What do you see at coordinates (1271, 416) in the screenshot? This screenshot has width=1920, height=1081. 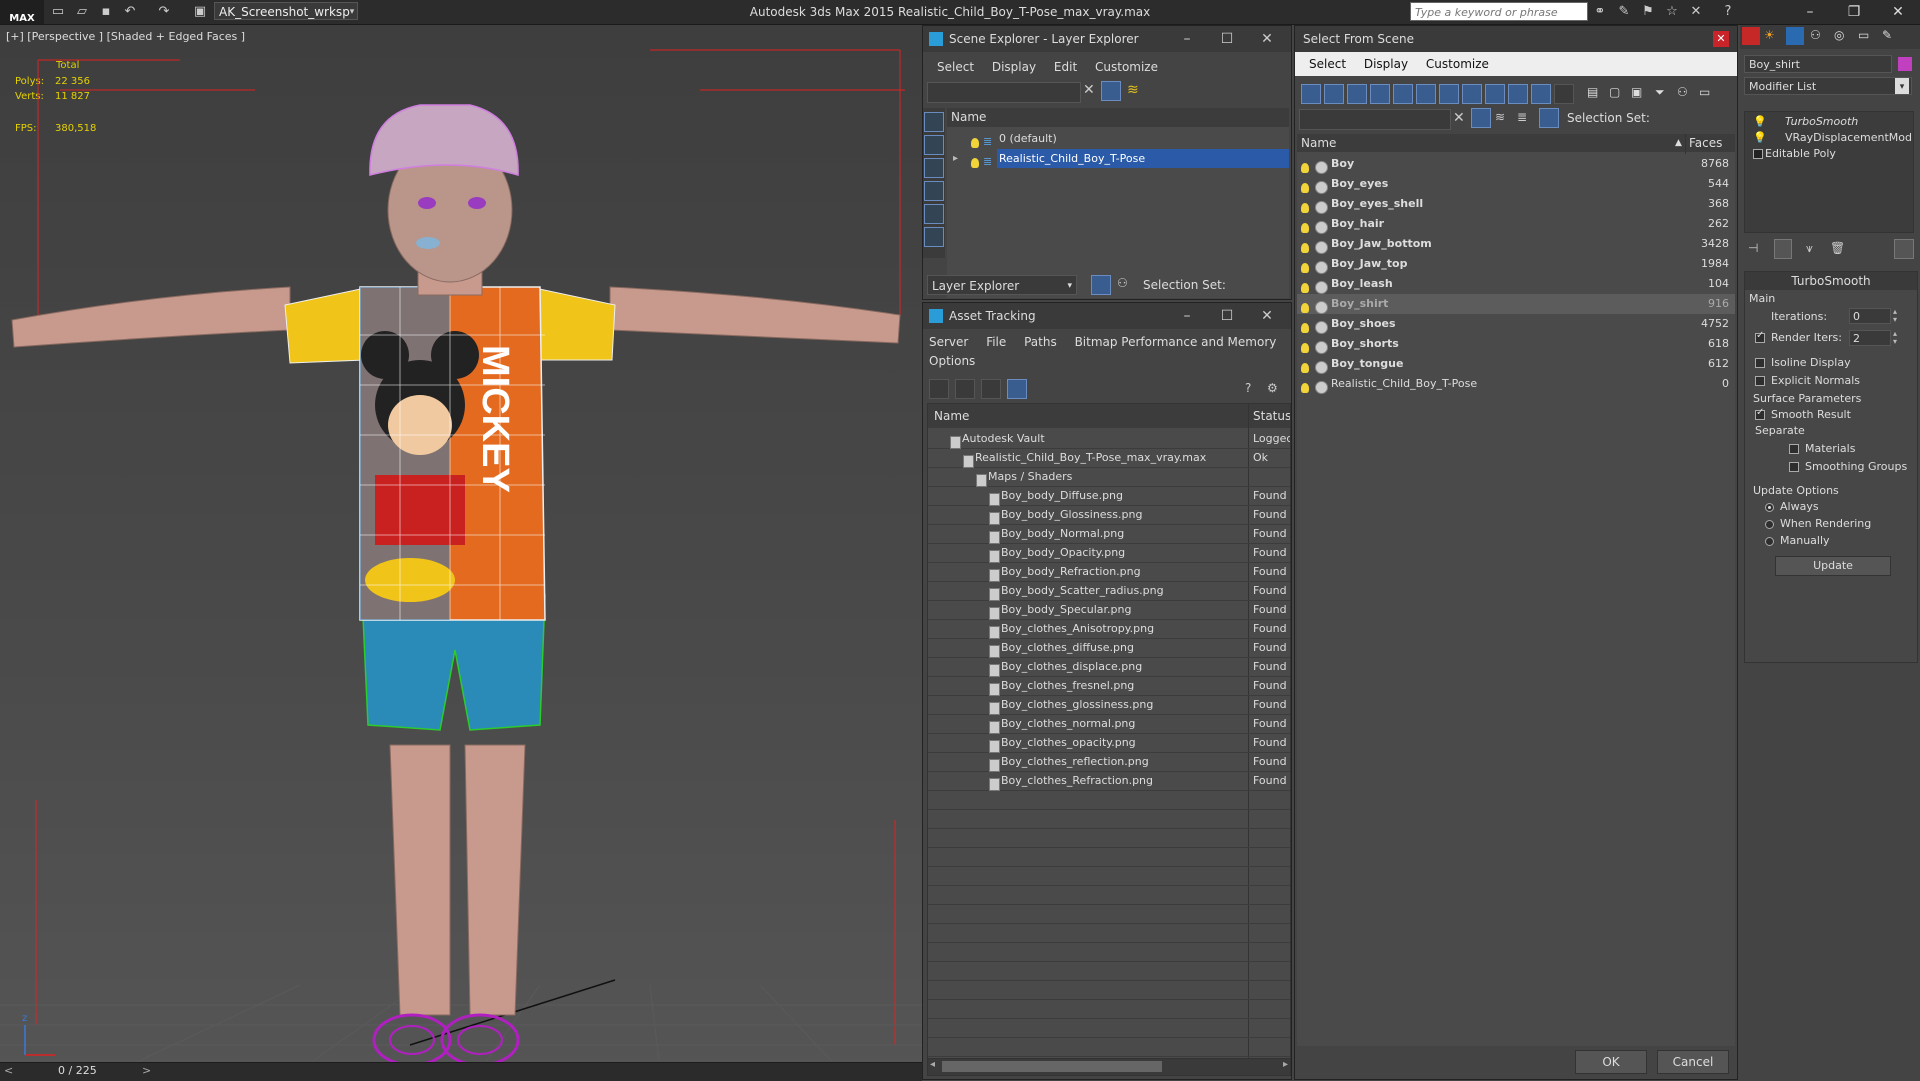 I see `column-header-status: Status` at bounding box center [1271, 416].